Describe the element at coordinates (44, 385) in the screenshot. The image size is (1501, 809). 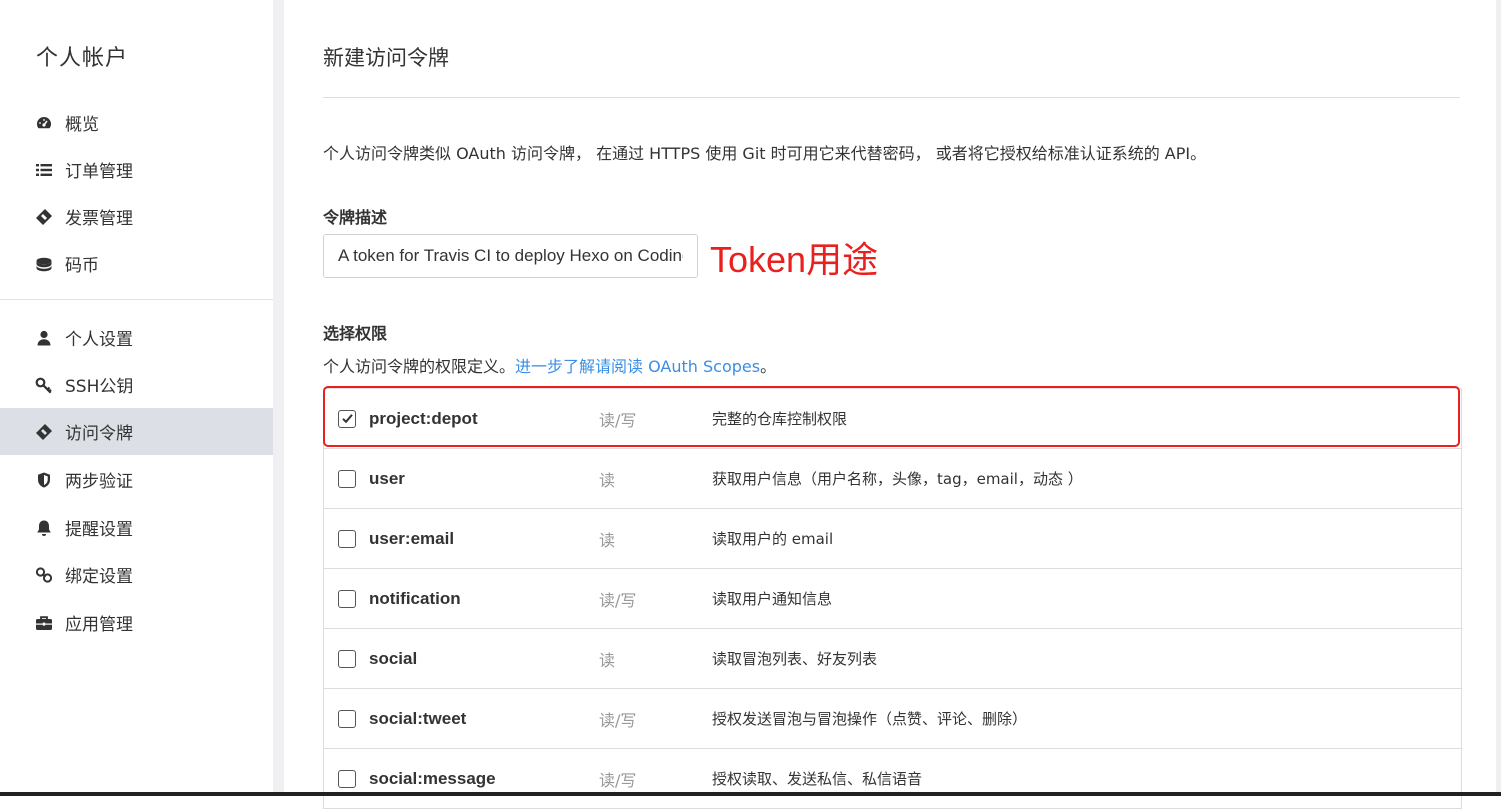
I see `key-icon` at that location.